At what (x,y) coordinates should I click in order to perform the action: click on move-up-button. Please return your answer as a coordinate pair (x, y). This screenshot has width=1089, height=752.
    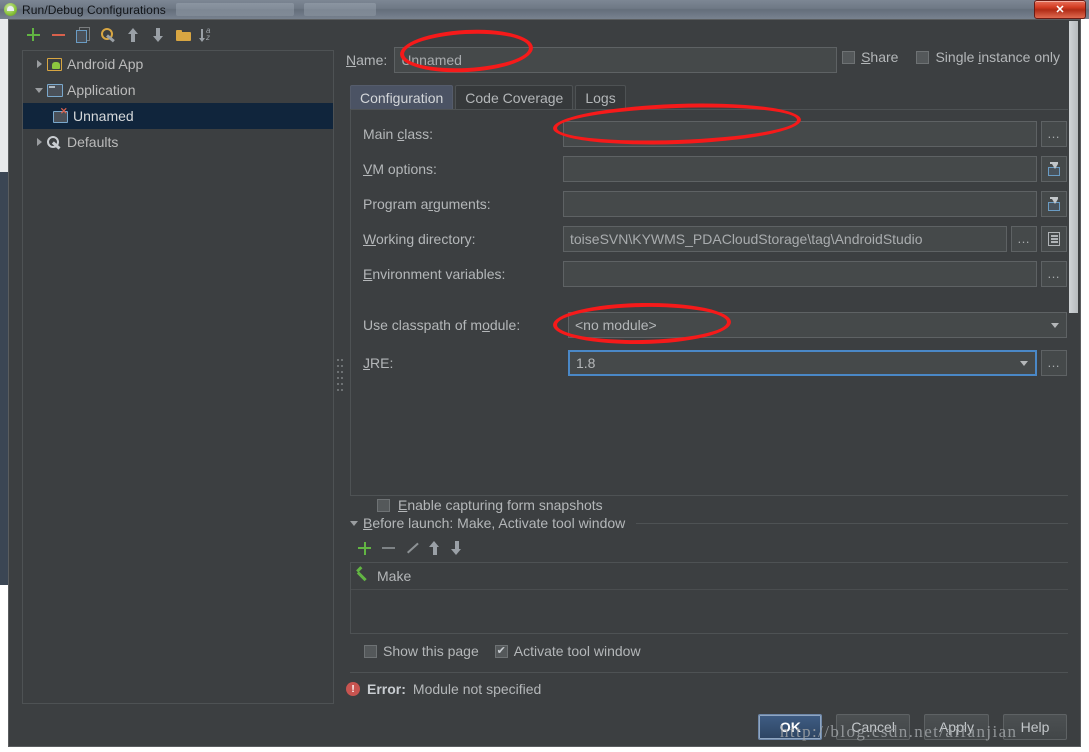
    Looking at the image, I should click on (133, 35).